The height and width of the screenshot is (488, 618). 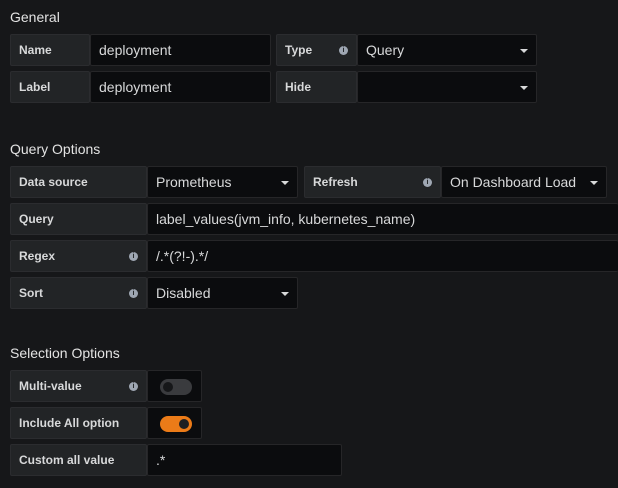 What do you see at coordinates (53, 182) in the screenshot?
I see `datasource-label-text: Data source` at bounding box center [53, 182].